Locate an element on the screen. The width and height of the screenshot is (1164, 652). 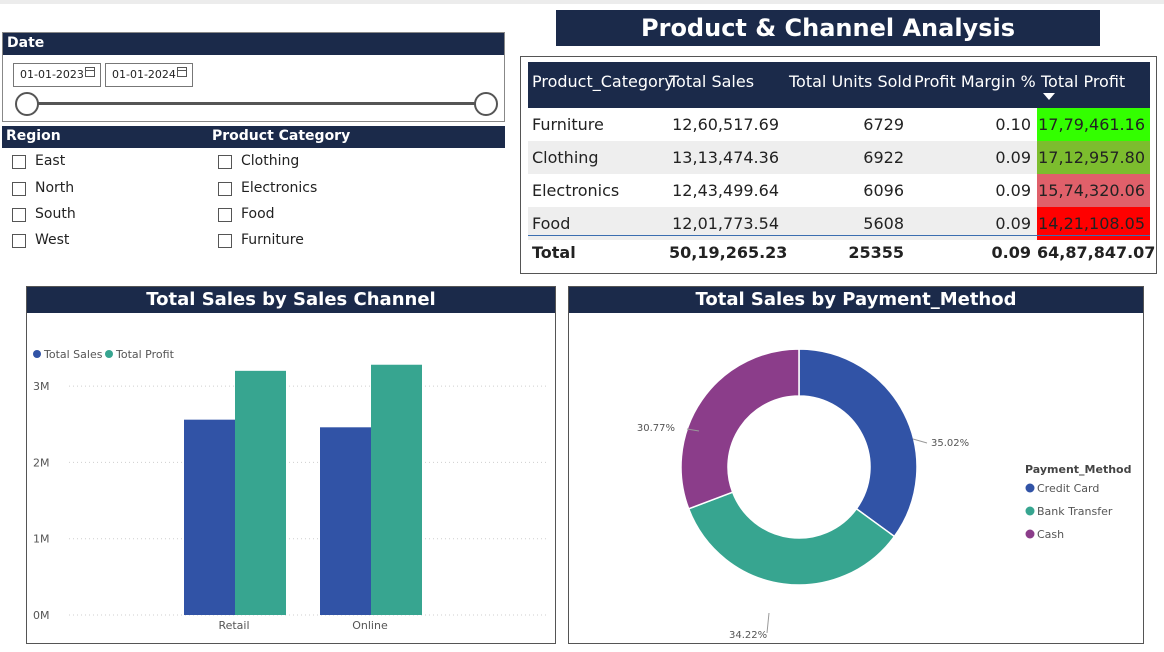
cell-profit: 17,12,957.80 is located at coordinates (1093, 157).